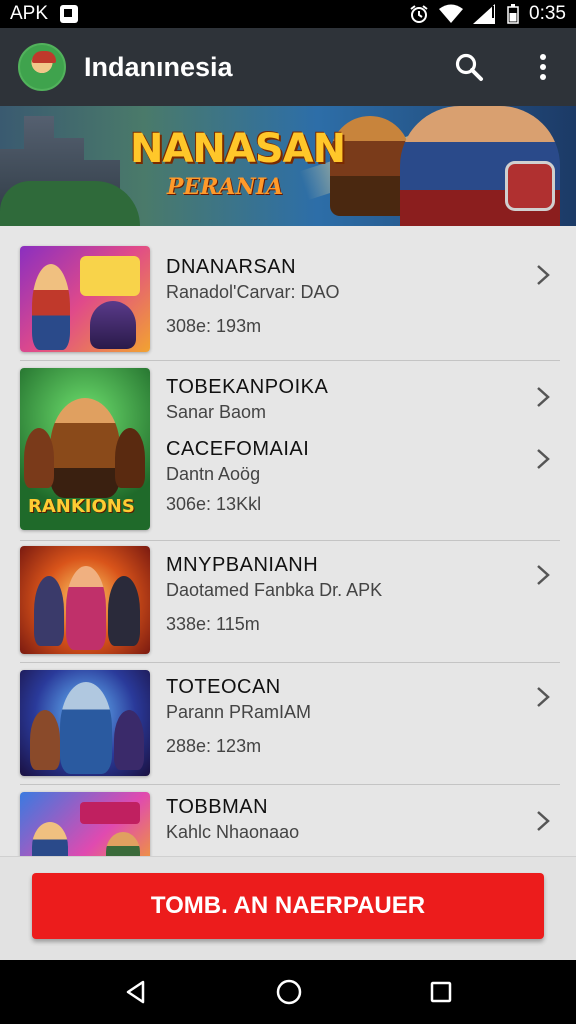 The image size is (576, 1024). Describe the element at coordinates (214, 746) in the screenshot. I see `game-meta: 288e: 123m` at that location.